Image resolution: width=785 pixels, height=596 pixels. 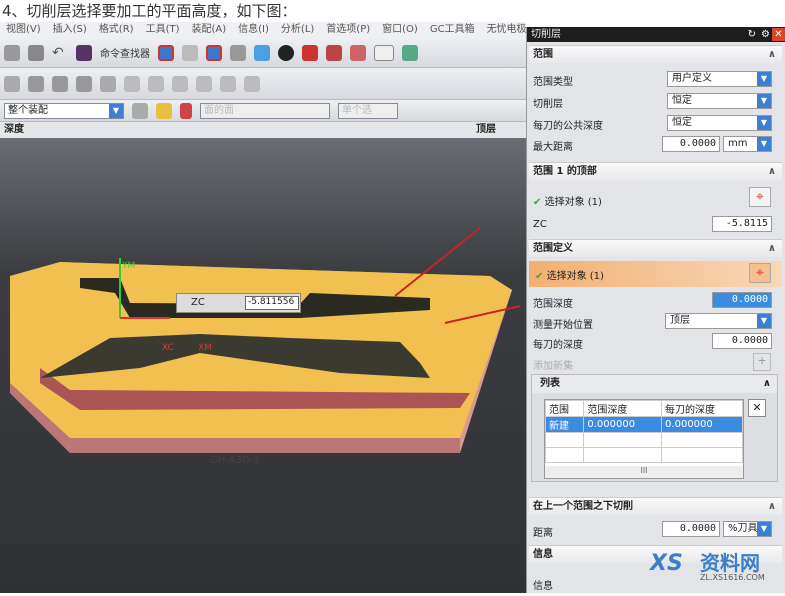 What do you see at coordinates (762, 362) in the screenshot?
I see `add-new-set-icon: +` at bounding box center [762, 362].